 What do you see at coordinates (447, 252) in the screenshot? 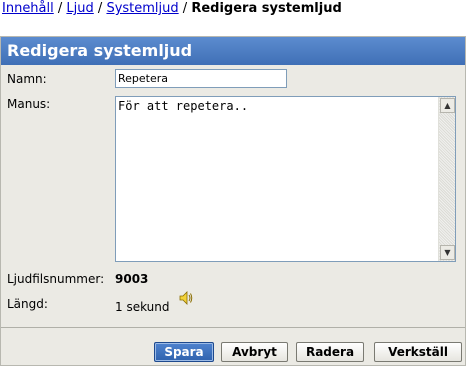
I see `scroll-down-arrow-icon: ▼` at bounding box center [447, 252].